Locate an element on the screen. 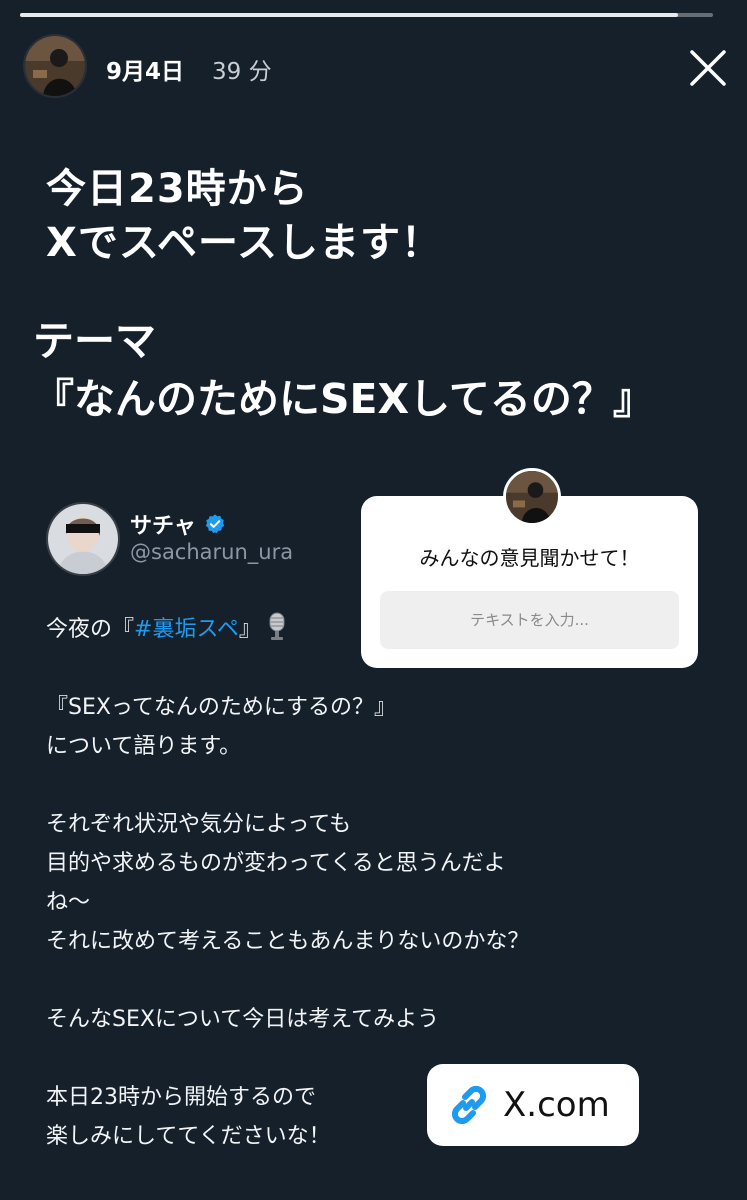 The width and height of the screenshot is (747, 1200). tweet-line: について語ります。 is located at coordinates (144, 746).